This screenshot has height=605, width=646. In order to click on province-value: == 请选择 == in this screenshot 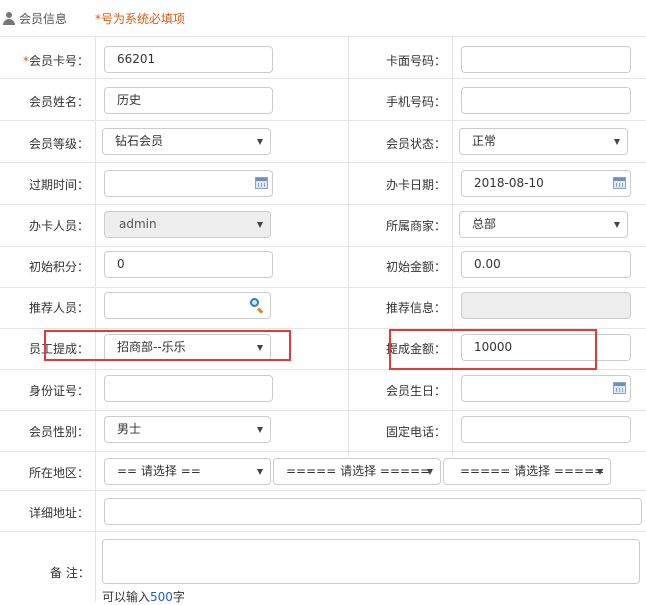, I will do `click(159, 471)`.